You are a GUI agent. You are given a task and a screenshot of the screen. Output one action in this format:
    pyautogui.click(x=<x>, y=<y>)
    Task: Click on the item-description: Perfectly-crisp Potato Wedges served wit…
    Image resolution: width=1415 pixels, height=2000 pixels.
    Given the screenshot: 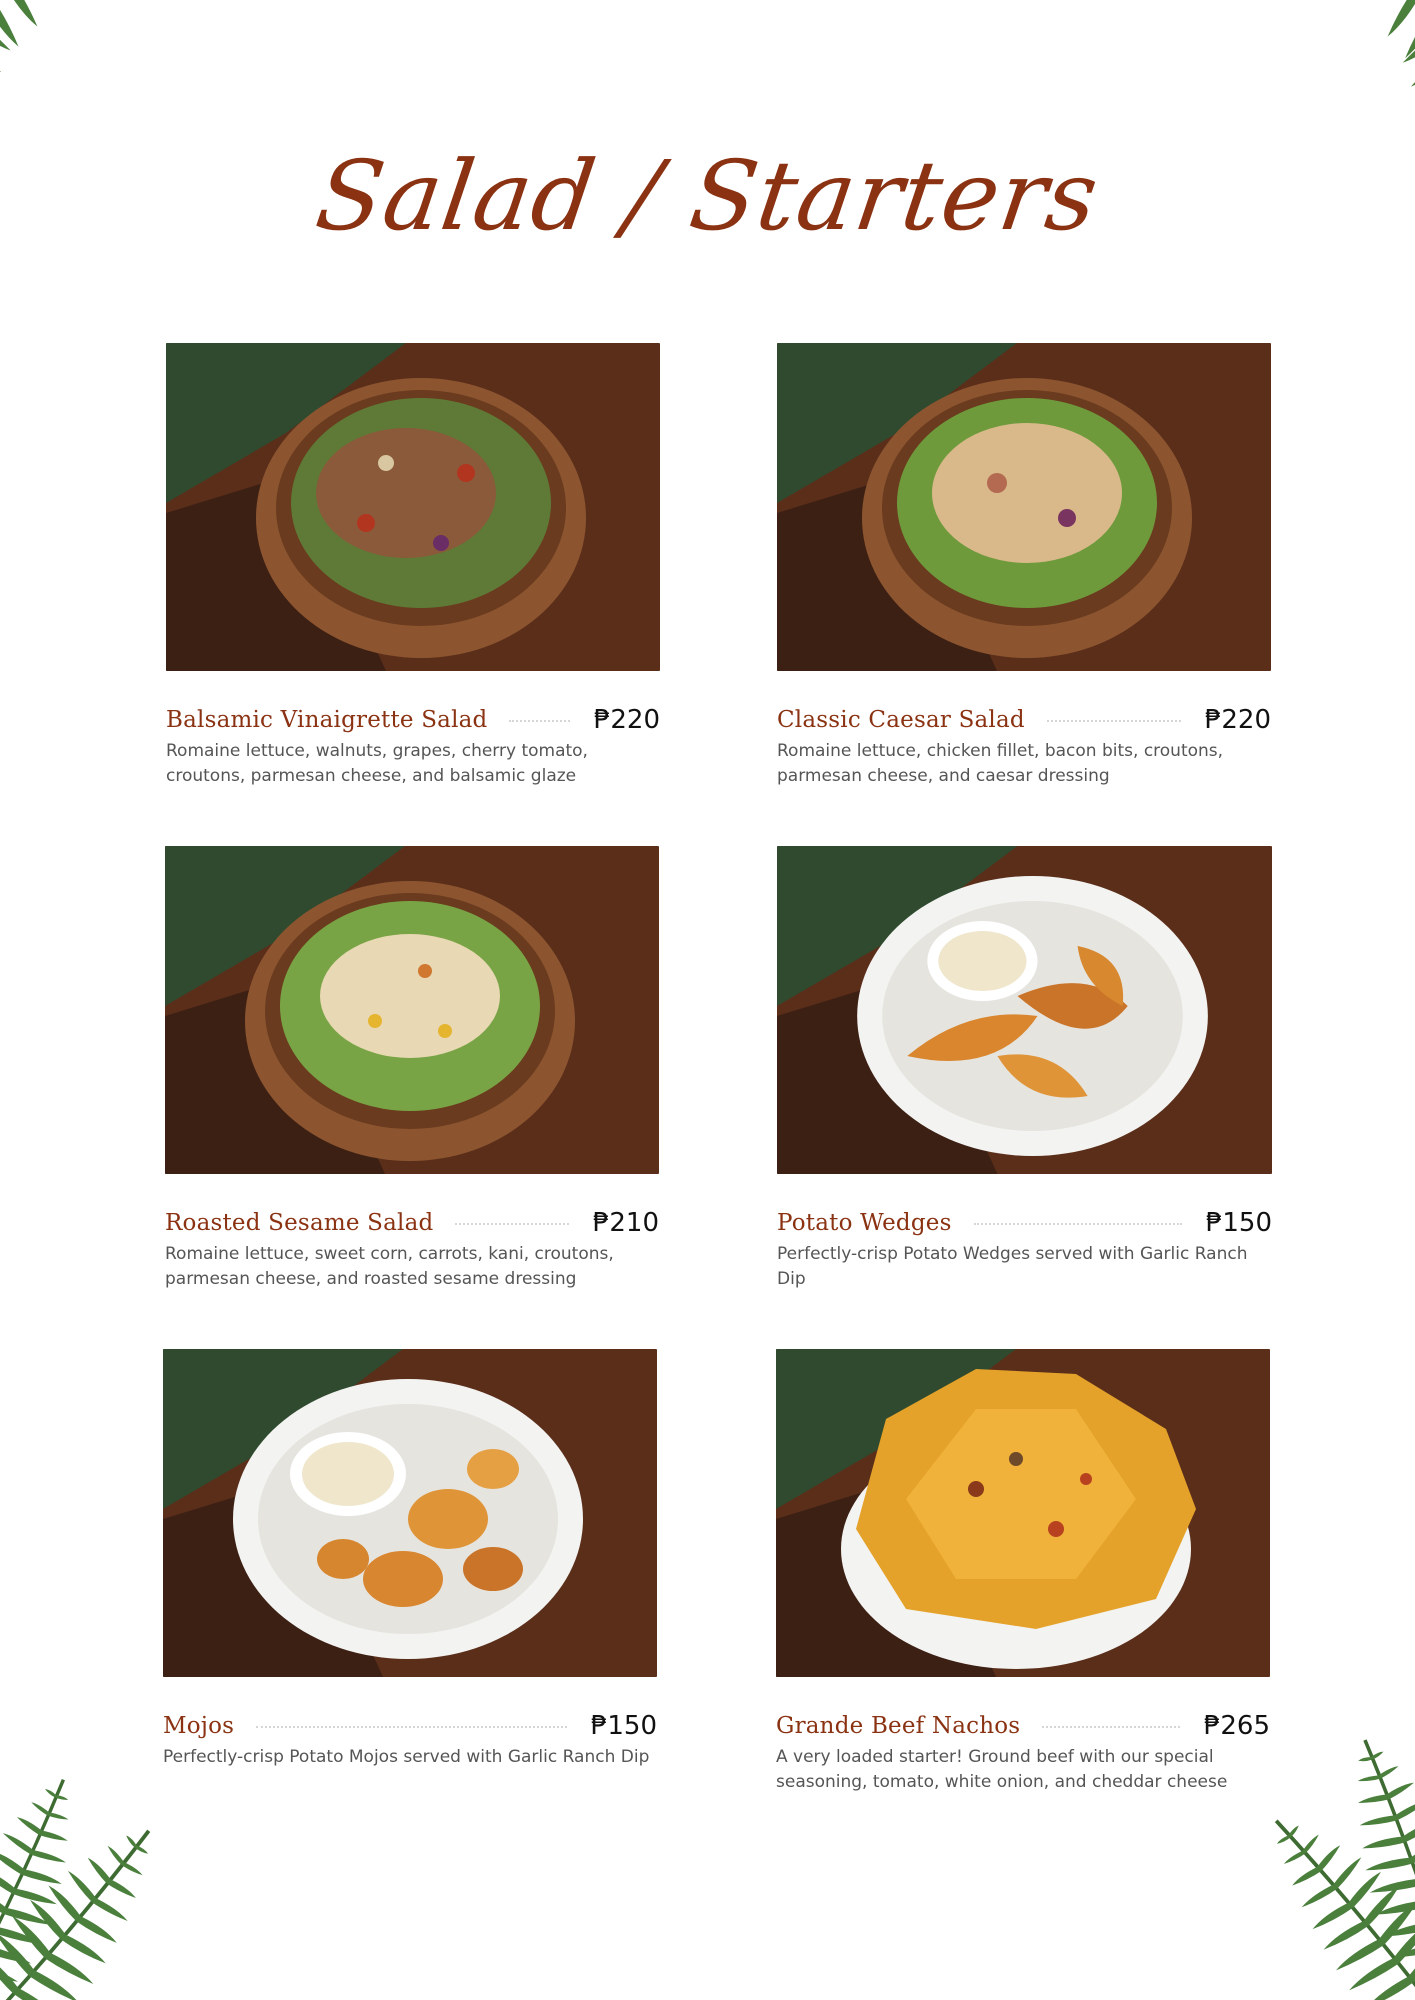 What is the action you would take?
    pyautogui.click(x=1012, y=1266)
    